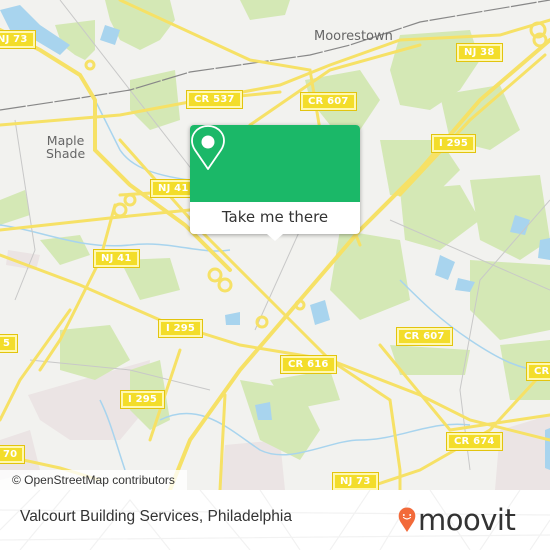  I want to click on location-popup: Take me there, so click(275, 183).